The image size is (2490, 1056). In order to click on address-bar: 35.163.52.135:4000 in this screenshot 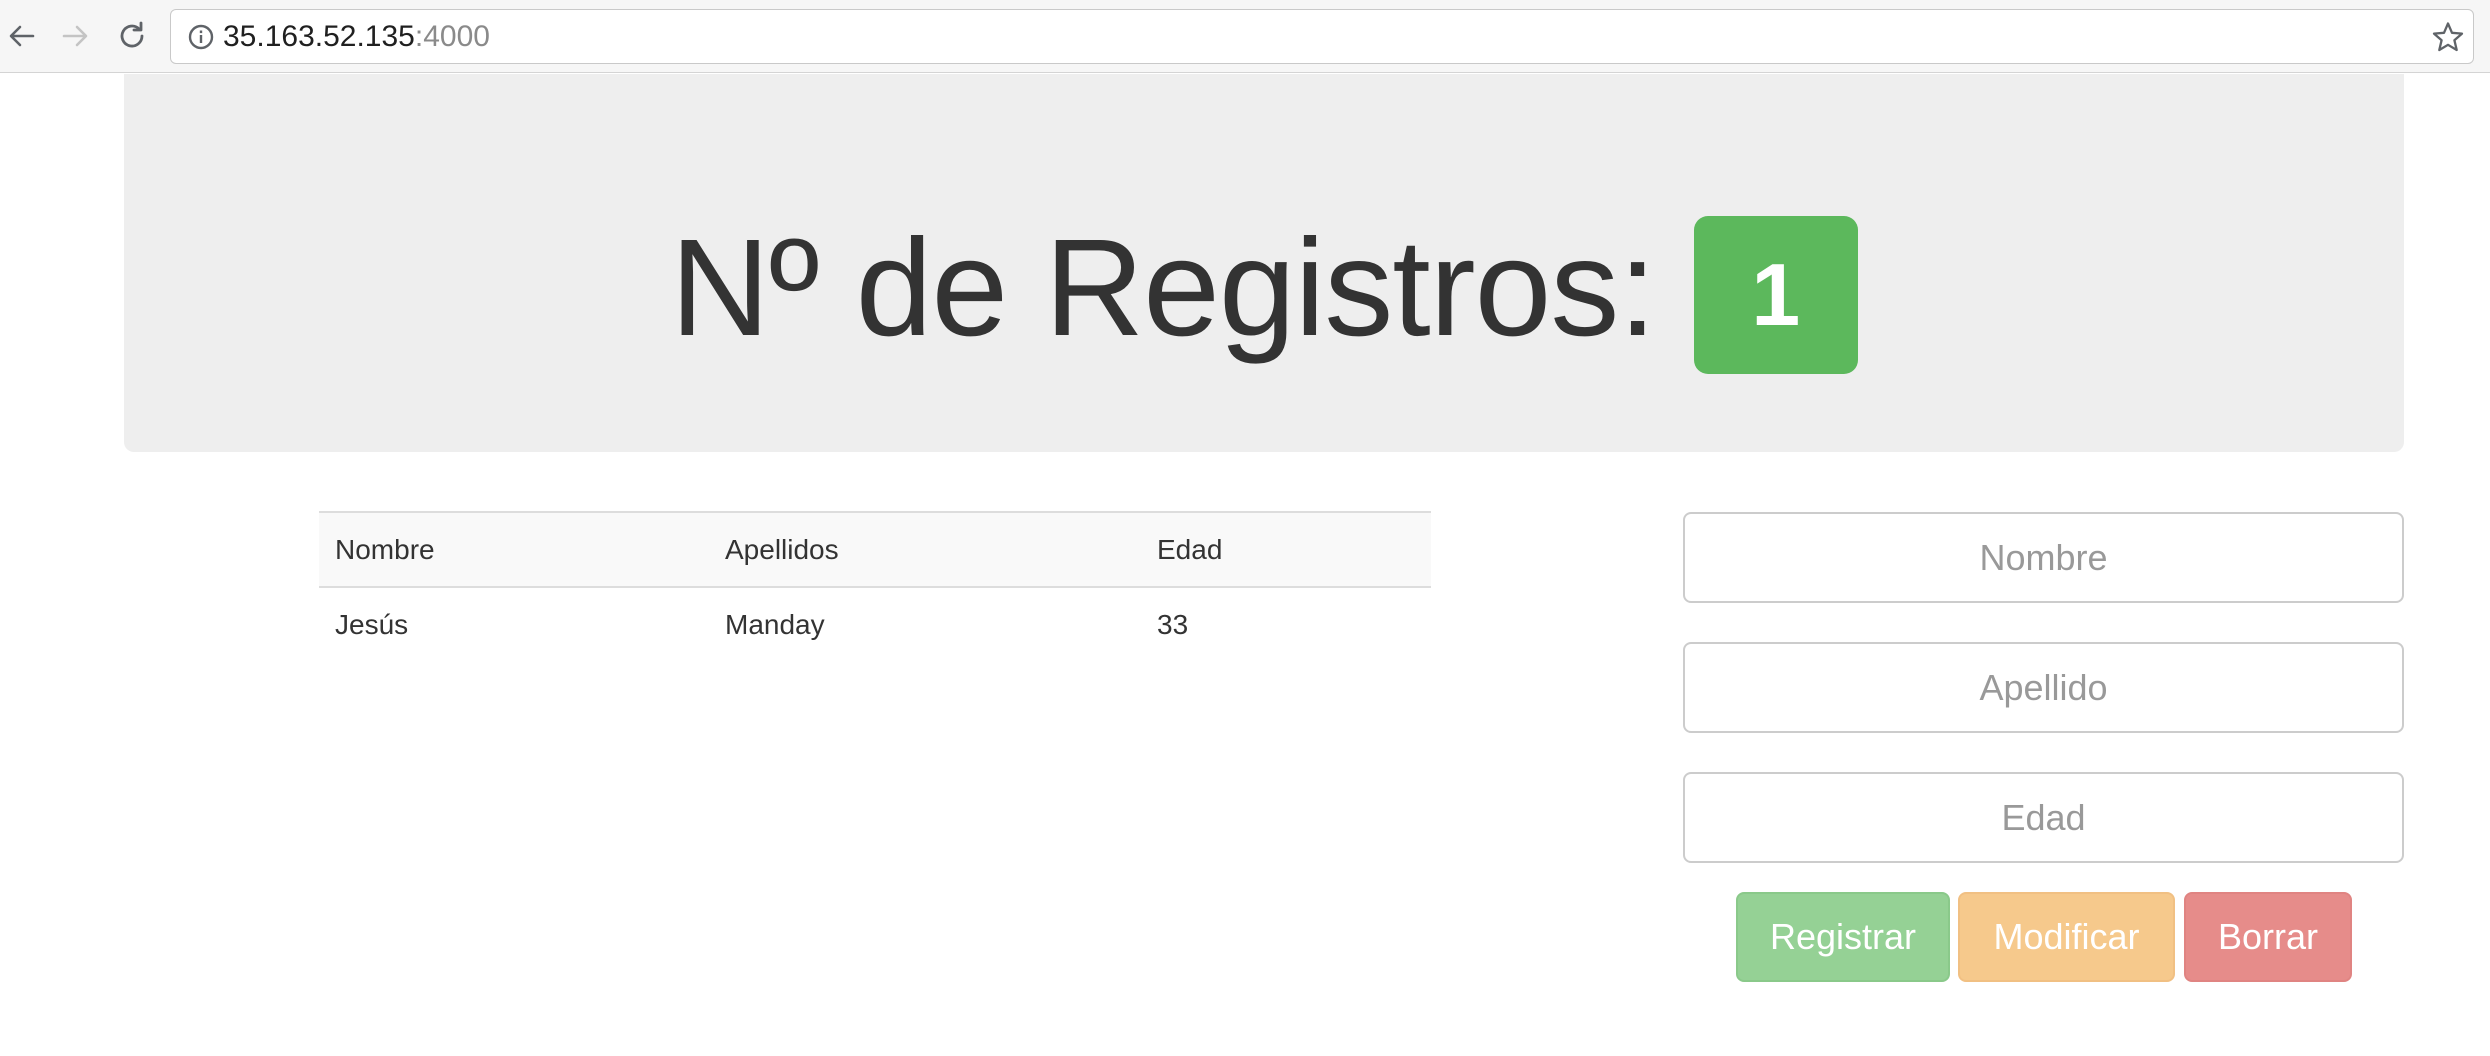, I will do `click(1322, 36)`.